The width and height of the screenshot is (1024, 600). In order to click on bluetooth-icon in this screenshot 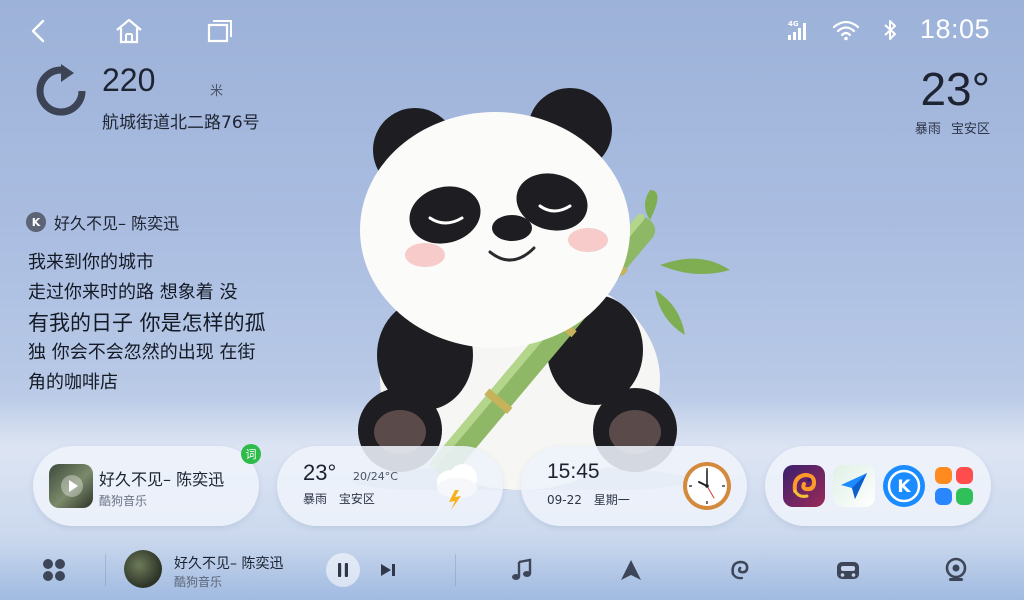, I will do `click(890, 29)`.